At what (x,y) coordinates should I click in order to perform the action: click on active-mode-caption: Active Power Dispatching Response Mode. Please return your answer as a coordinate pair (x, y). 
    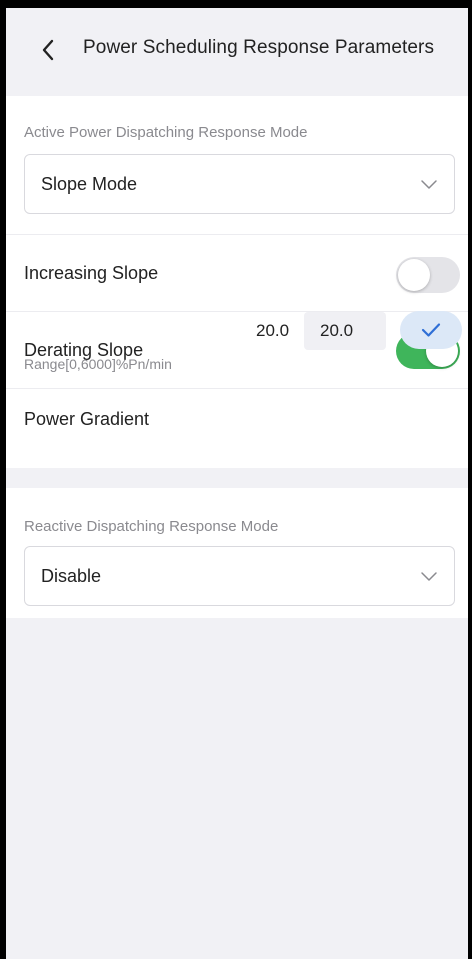
    Looking at the image, I should click on (166, 132).